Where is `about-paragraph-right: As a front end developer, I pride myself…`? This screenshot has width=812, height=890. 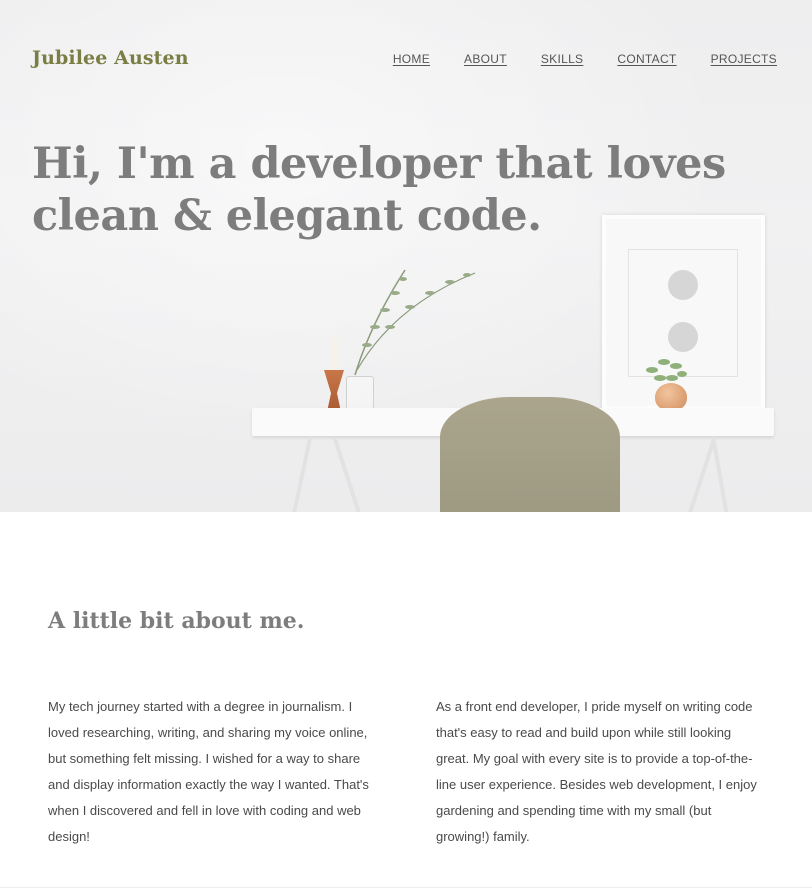
about-paragraph-right: As a front end developer, I pride myself… is located at coordinates (596, 771).